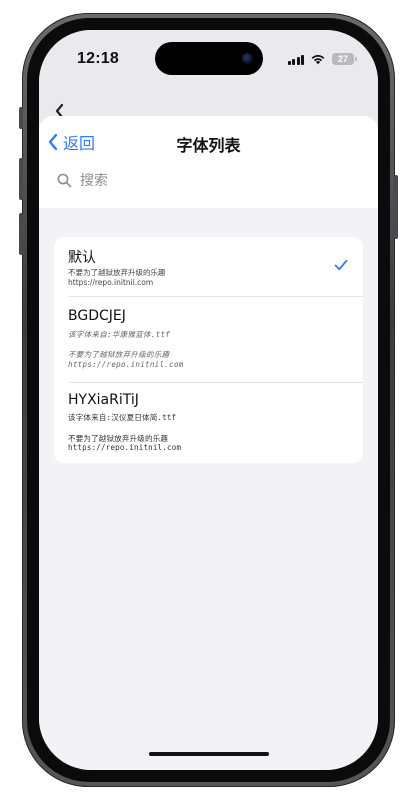 The width and height of the screenshot is (417, 800). Describe the element at coordinates (79, 143) in the screenshot. I see `back-button-label: 返回` at that location.